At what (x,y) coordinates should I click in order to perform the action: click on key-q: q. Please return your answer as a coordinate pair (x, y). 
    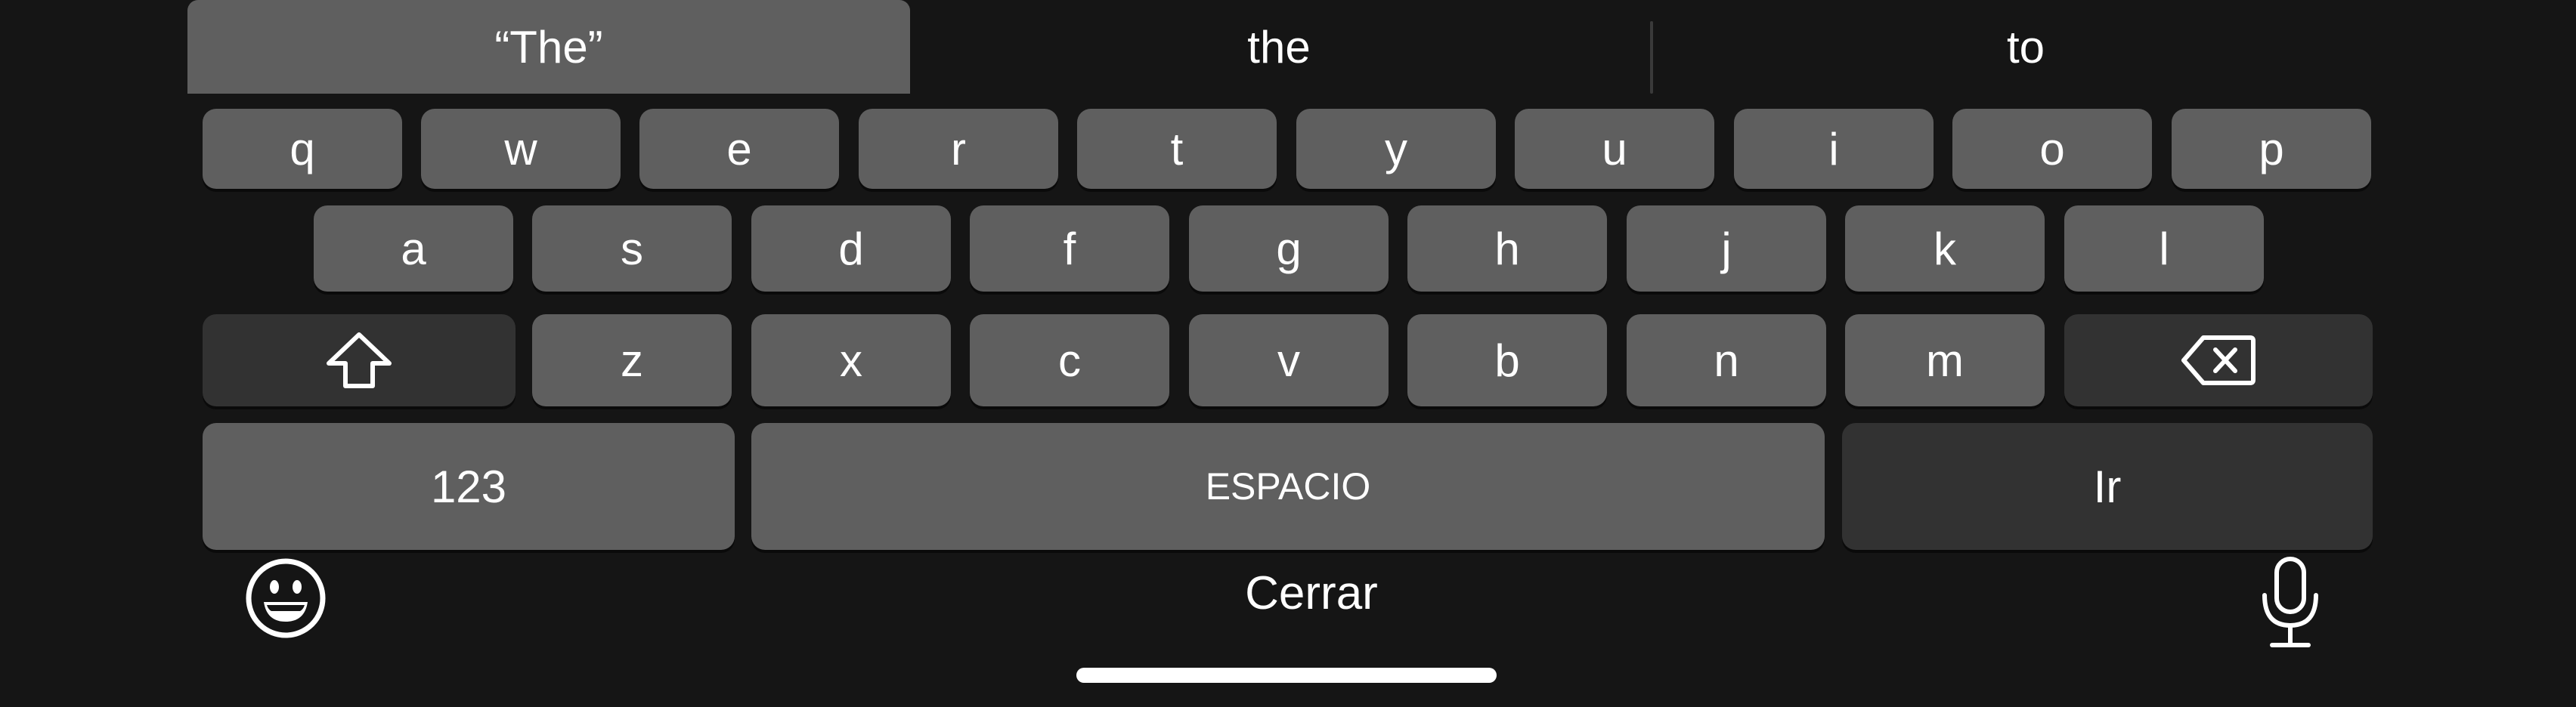
    Looking at the image, I should click on (302, 149).